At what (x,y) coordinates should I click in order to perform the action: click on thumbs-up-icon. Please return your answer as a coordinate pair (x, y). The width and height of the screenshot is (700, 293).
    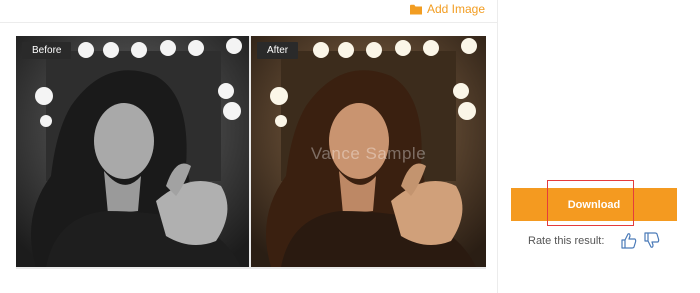
    Looking at the image, I should click on (628, 240).